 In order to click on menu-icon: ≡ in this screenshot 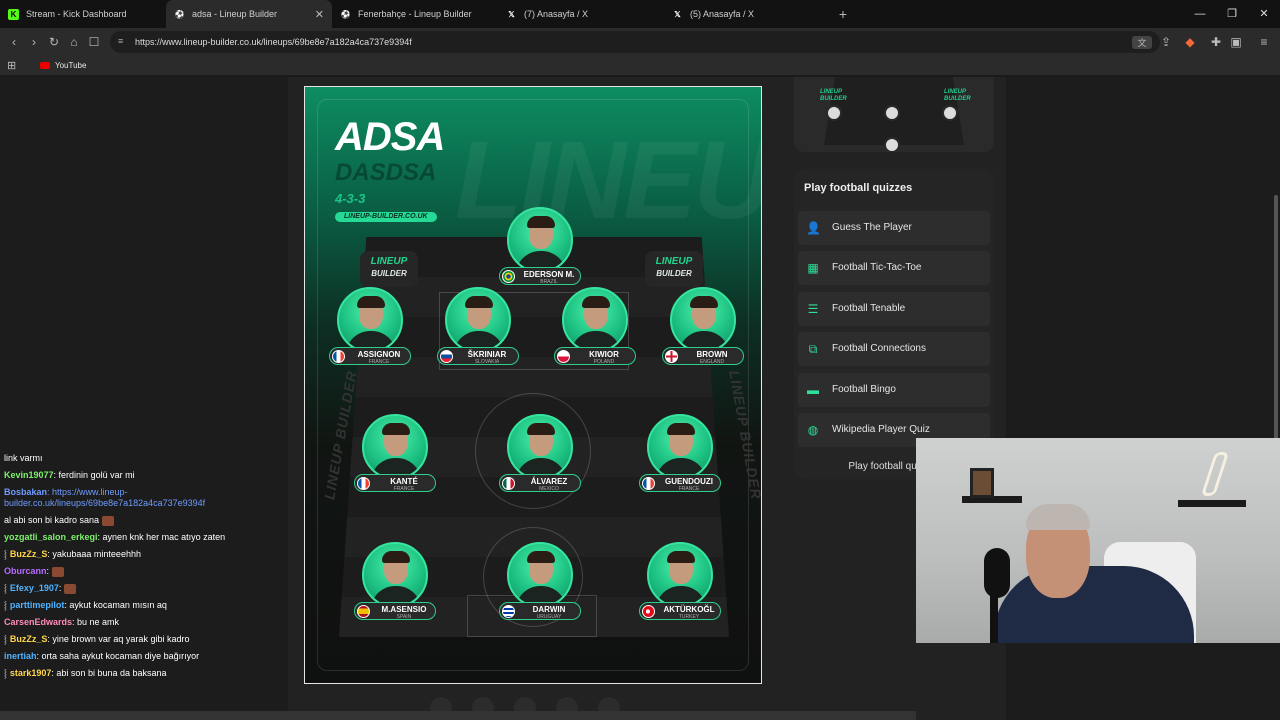, I will do `click(1264, 42)`.